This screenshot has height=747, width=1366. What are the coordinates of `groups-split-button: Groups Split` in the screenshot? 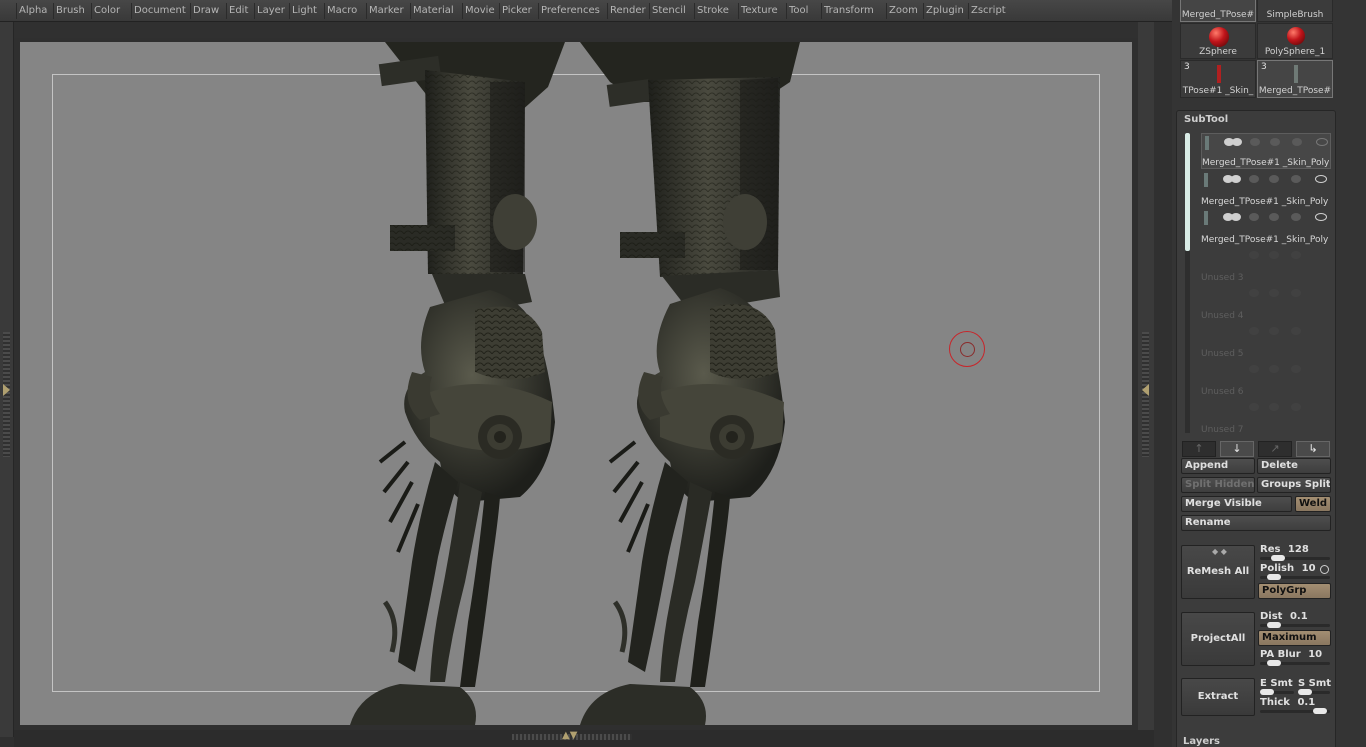 It's located at (1294, 485).